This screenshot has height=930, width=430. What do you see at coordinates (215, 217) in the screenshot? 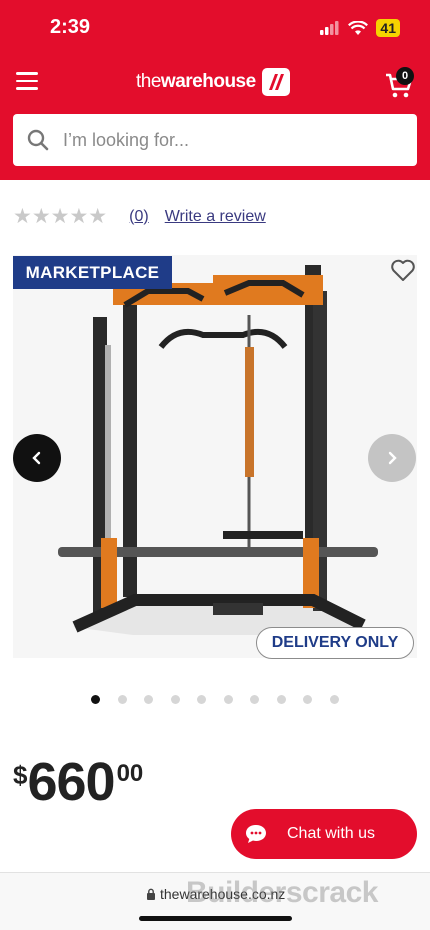
I see `write-review-link: Write a review` at bounding box center [215, 217].